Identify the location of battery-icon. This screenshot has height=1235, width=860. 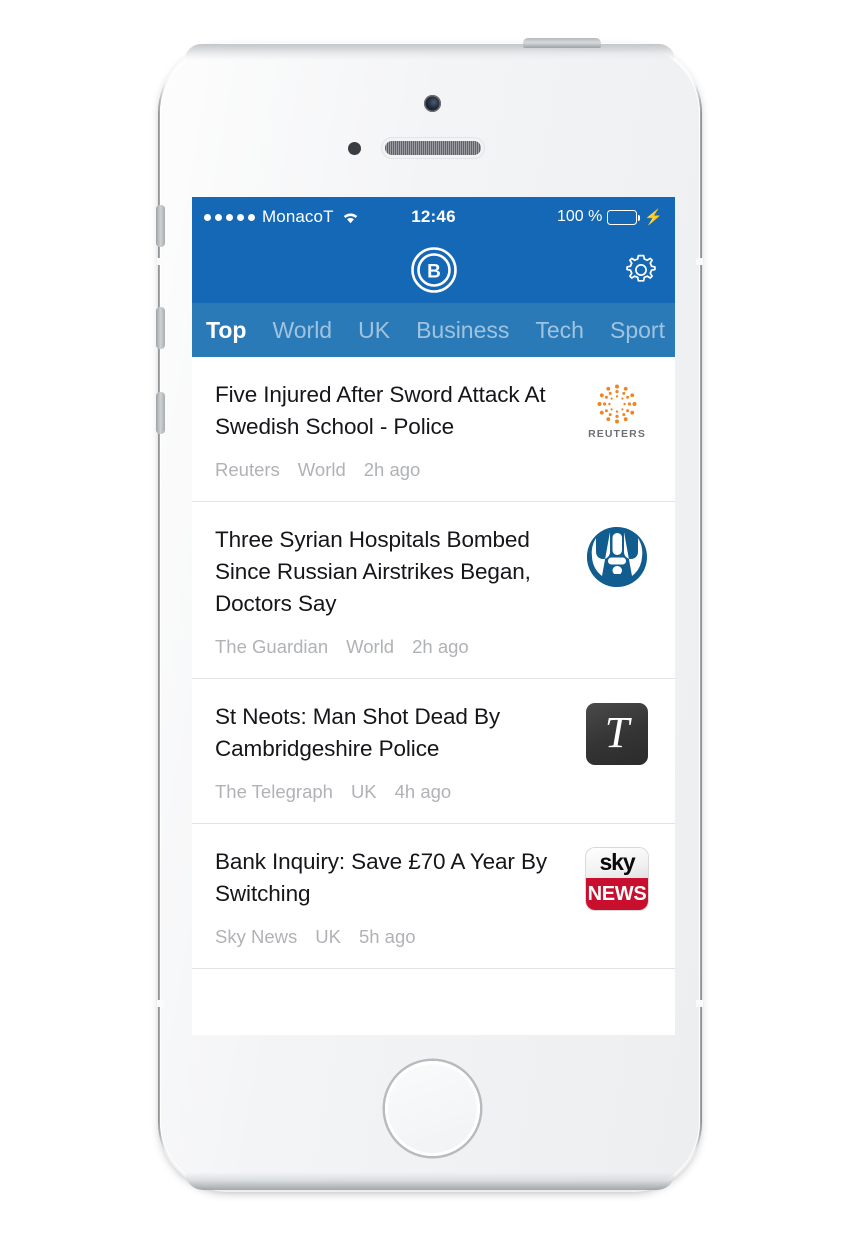
(624, 217).